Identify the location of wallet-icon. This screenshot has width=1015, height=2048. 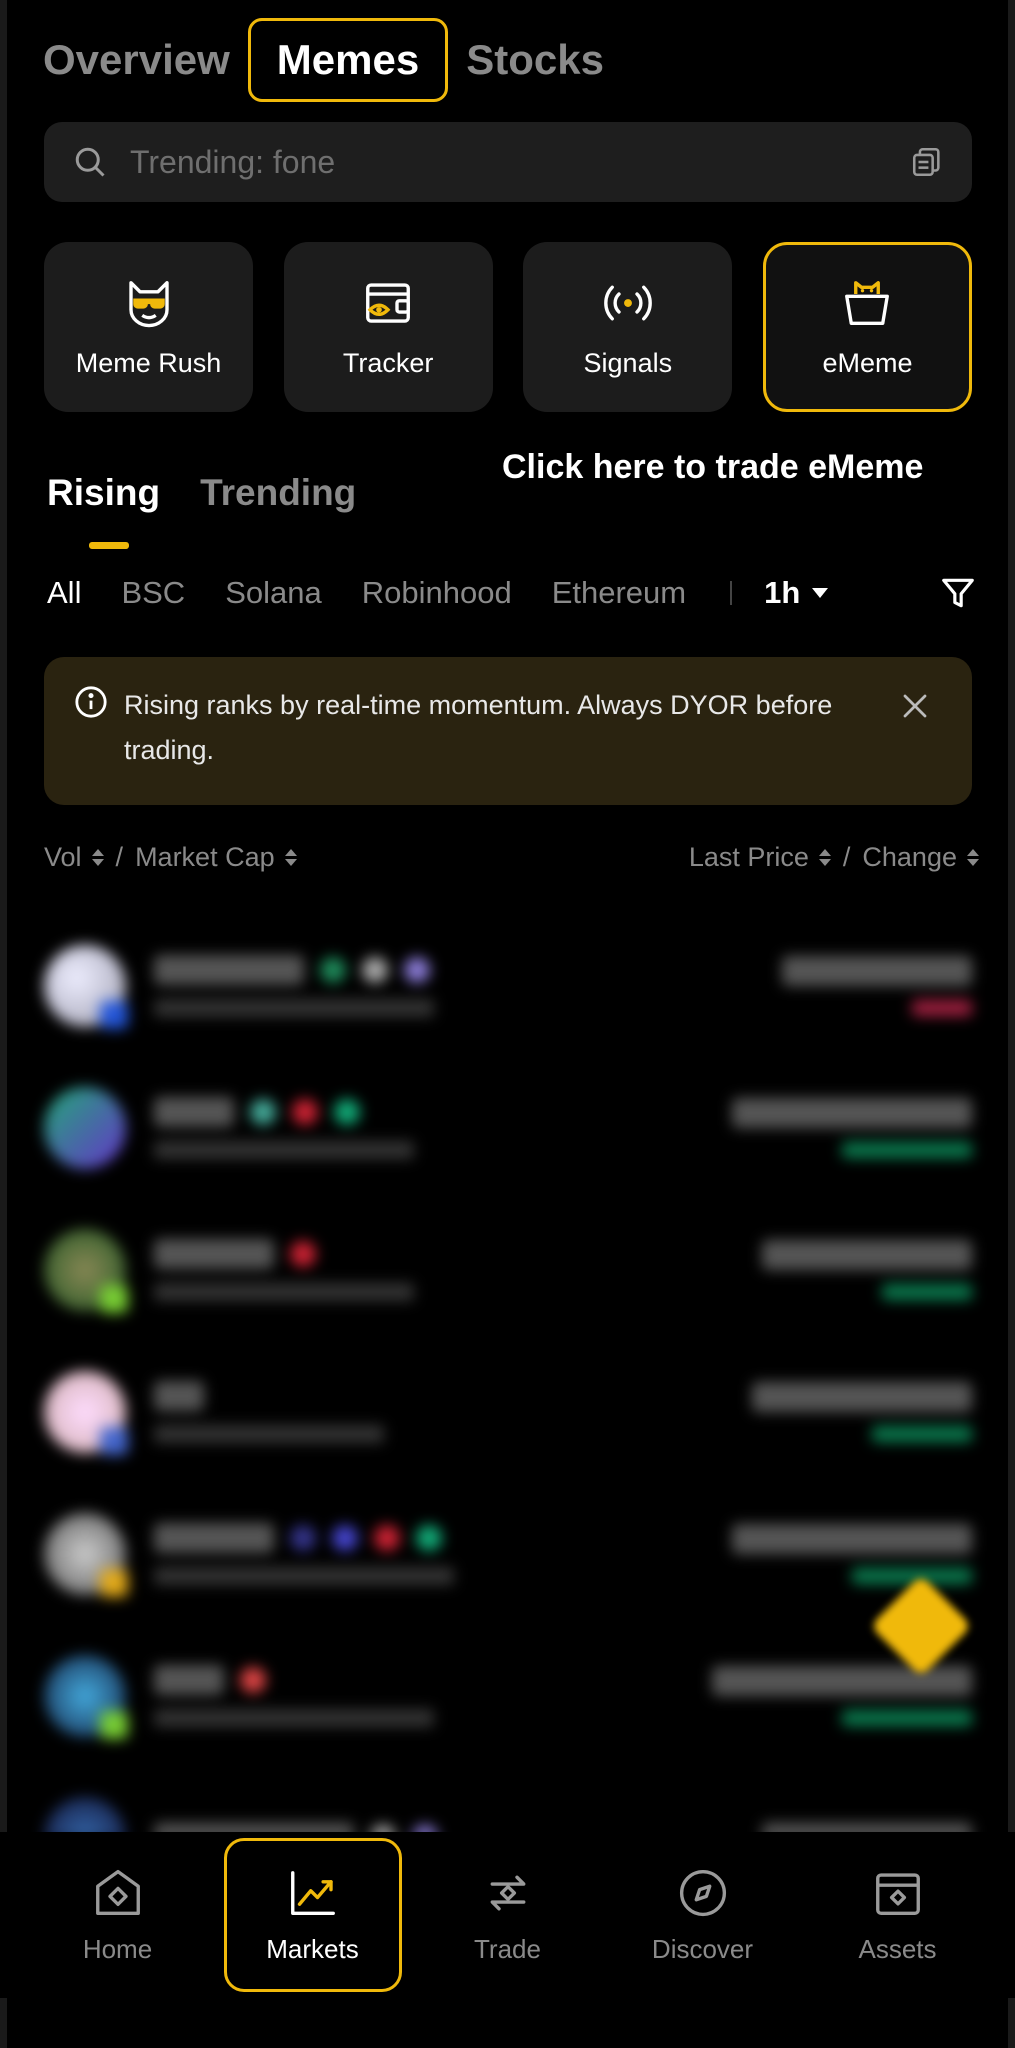
(897, 1893).